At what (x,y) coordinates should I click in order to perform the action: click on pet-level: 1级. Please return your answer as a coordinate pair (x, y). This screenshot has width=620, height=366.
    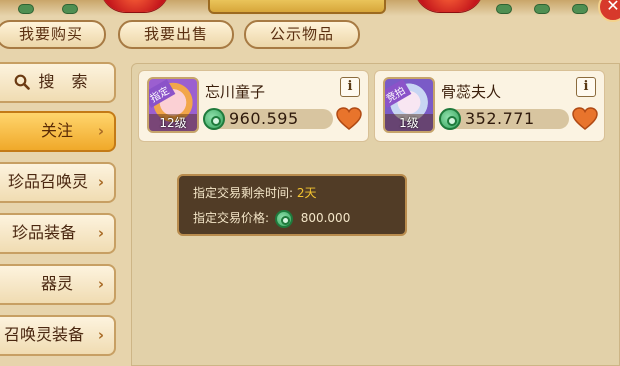
    Looking at the image, I should click on (409, 122).